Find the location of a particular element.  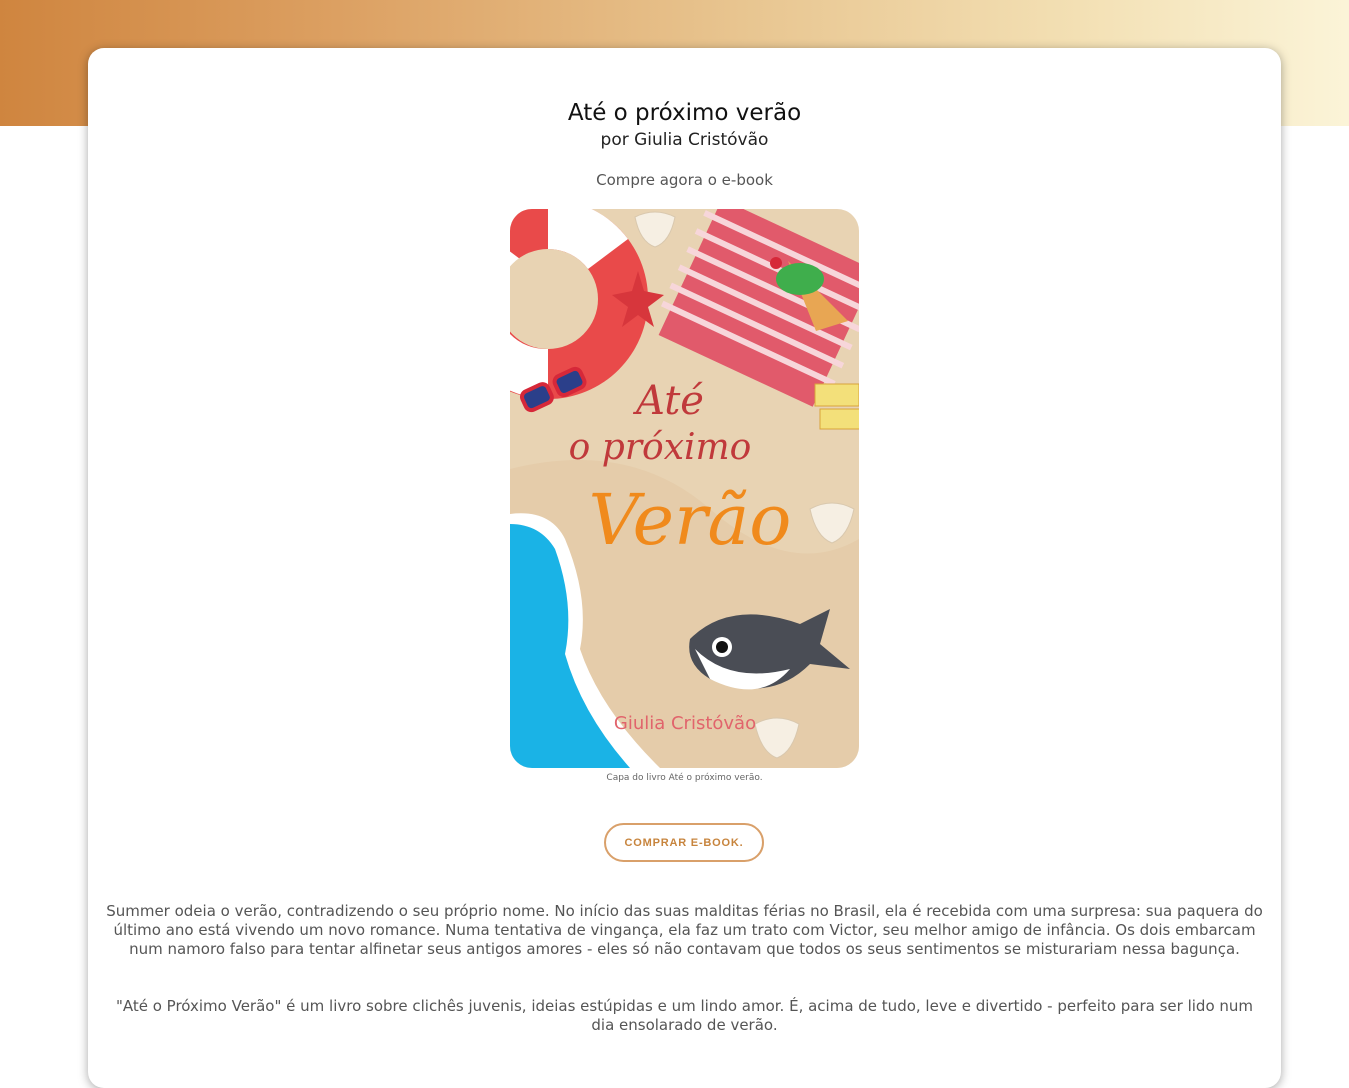

page-title: Até o próximo verão is located at coordinates (684, 113).